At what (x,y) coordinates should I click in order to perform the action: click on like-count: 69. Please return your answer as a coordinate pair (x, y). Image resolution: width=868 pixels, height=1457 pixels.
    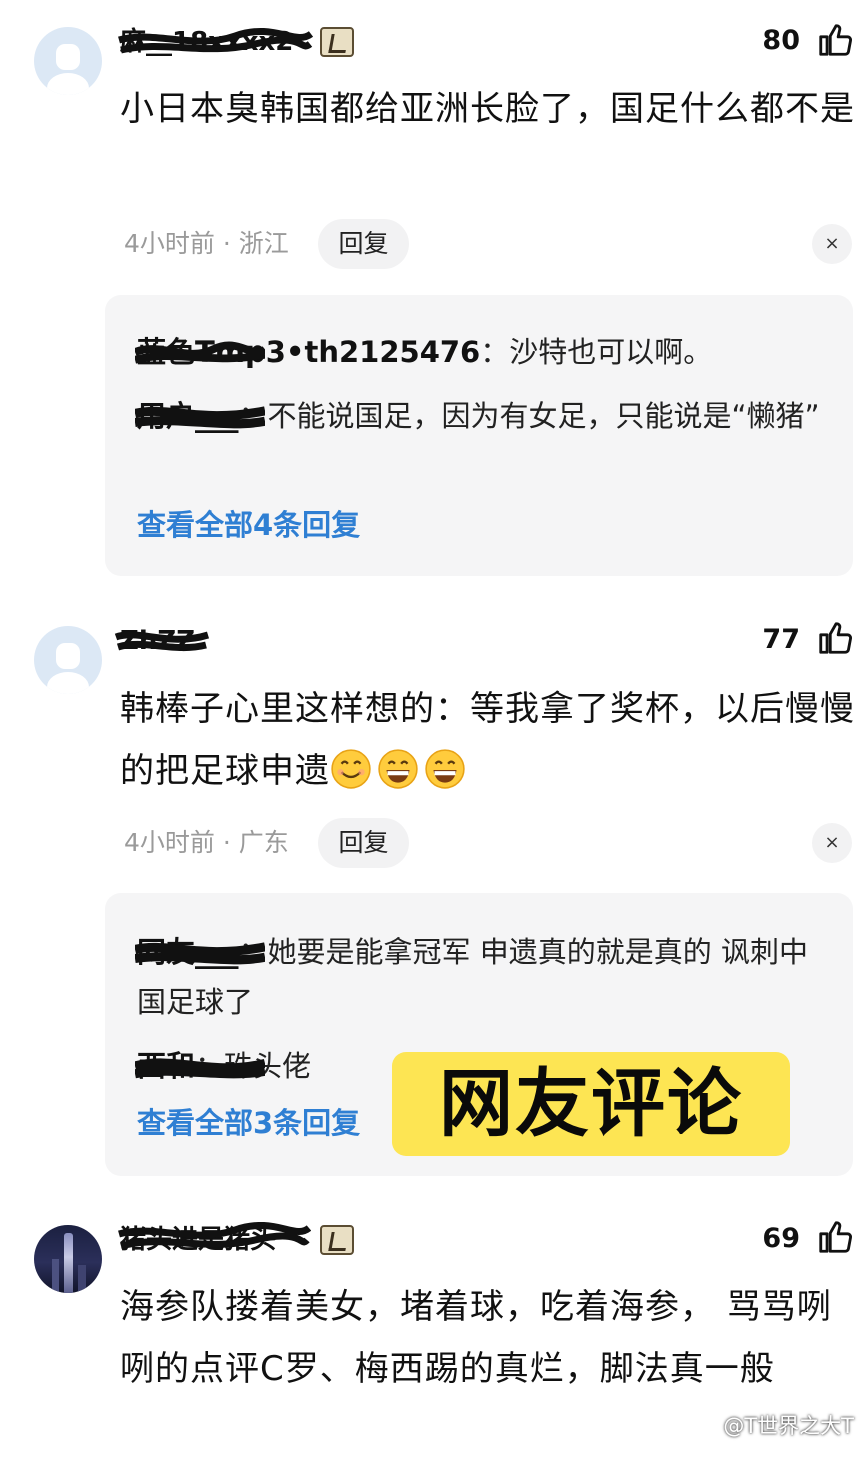
    Looking at the image, I should click on (781, 1238).